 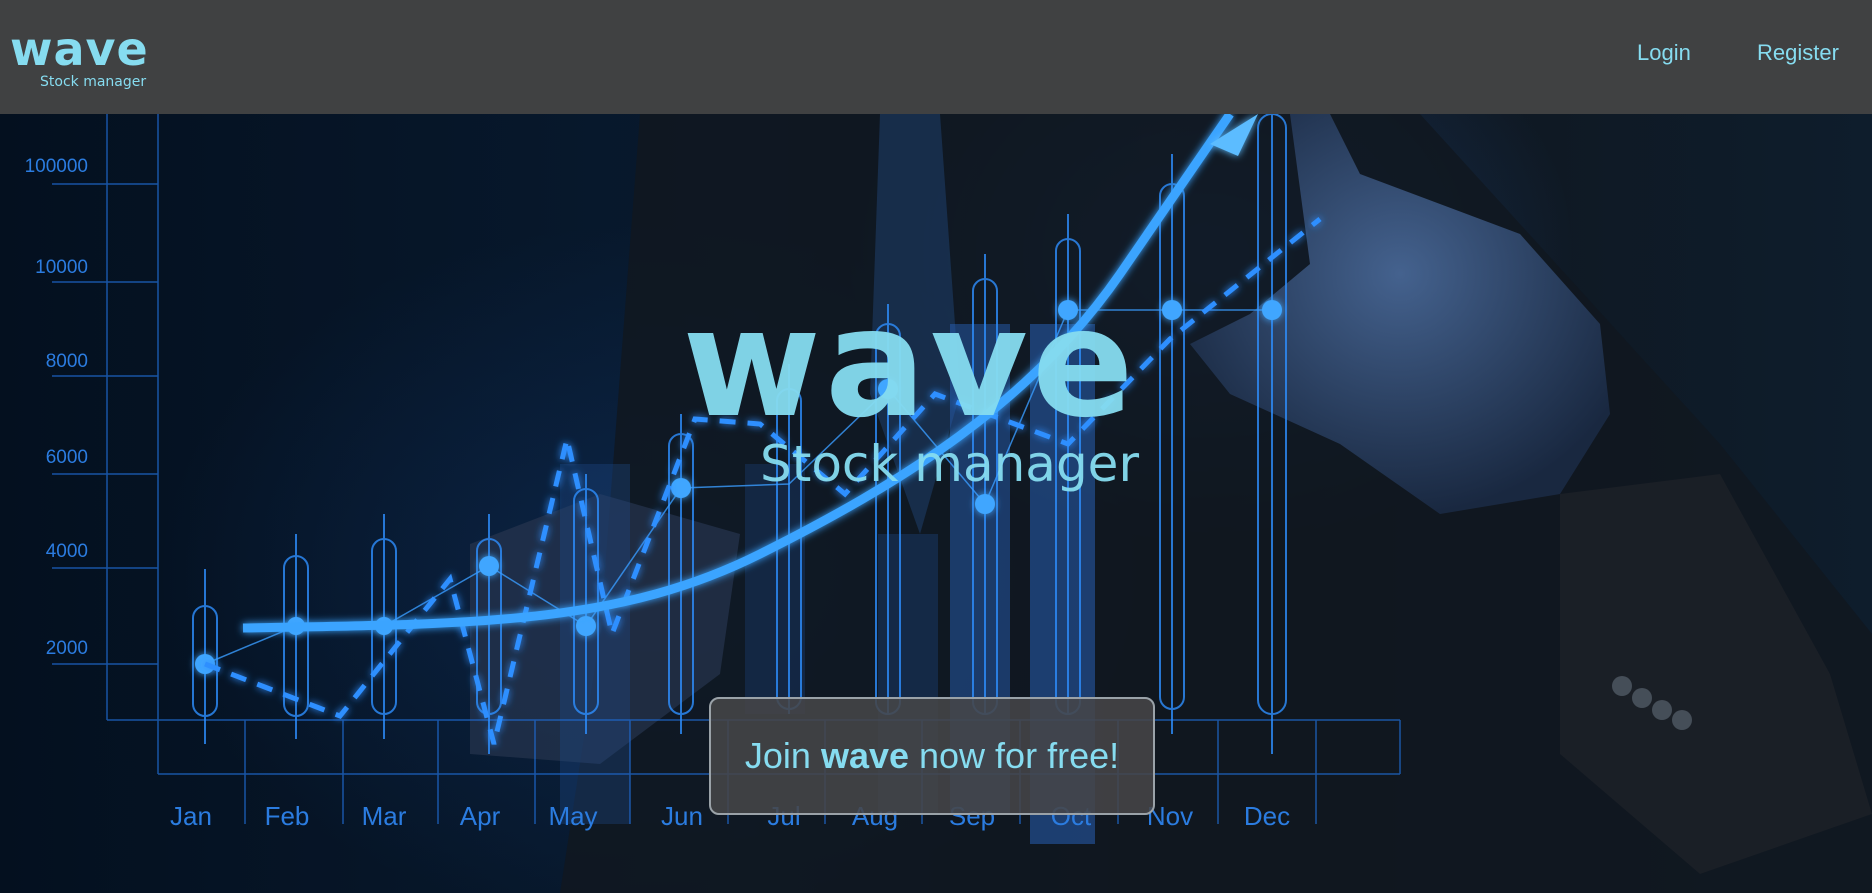 I want to click on cta-brand: wave, so click(x=865, y=755).